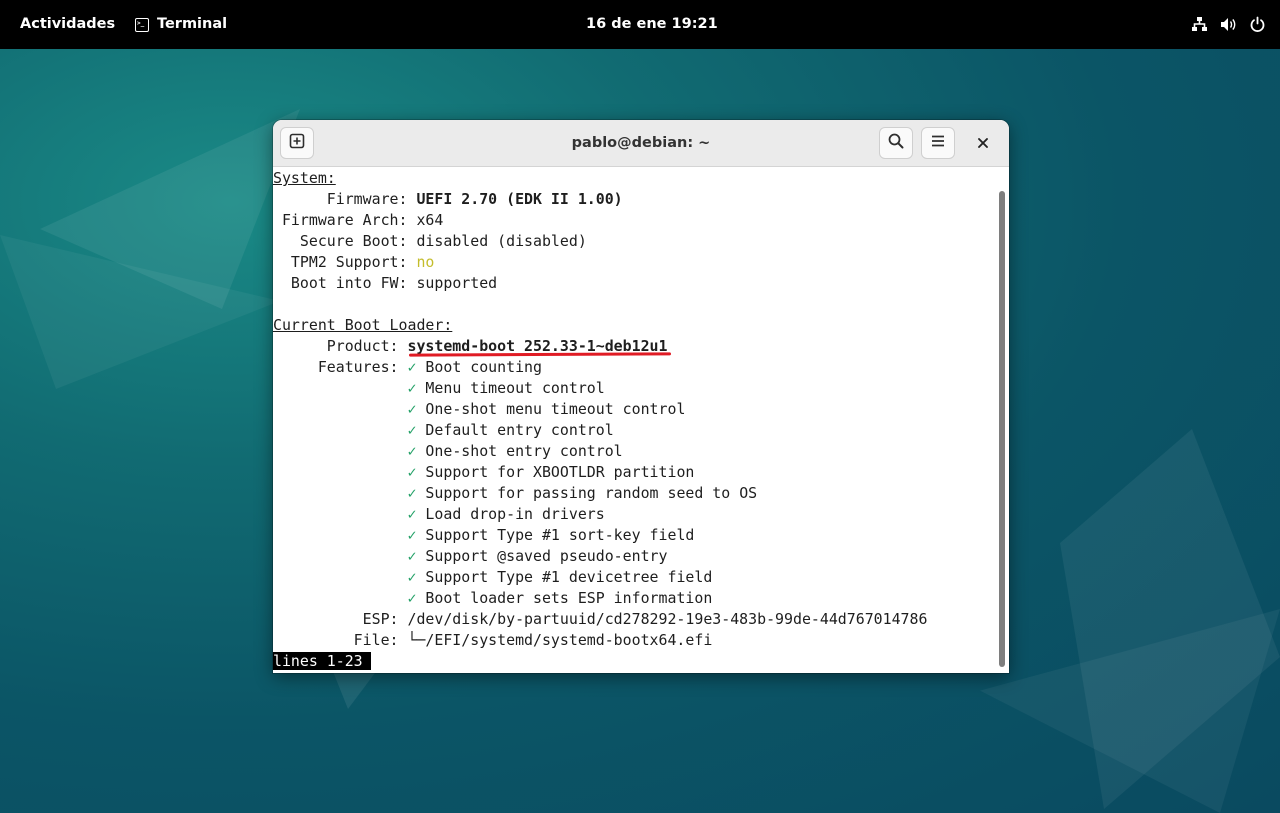  What do you see at coordinates (501, 241) in the screenshot?
I see `secure-boot-value: disabled (disabled)` at bounding box center [501, 241].